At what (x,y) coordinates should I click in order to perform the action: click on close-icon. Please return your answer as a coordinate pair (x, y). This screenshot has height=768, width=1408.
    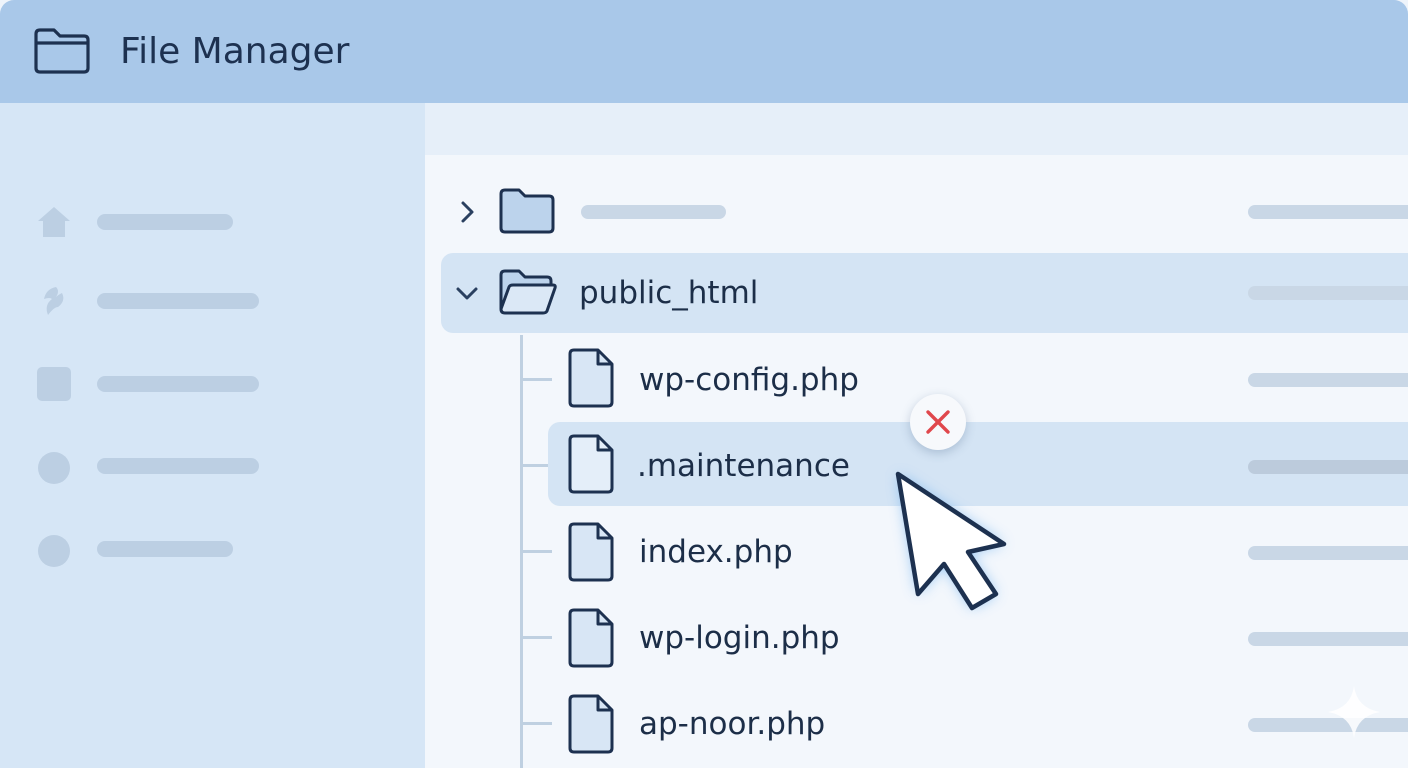
    Looking at the image, I should click on (938, 422).